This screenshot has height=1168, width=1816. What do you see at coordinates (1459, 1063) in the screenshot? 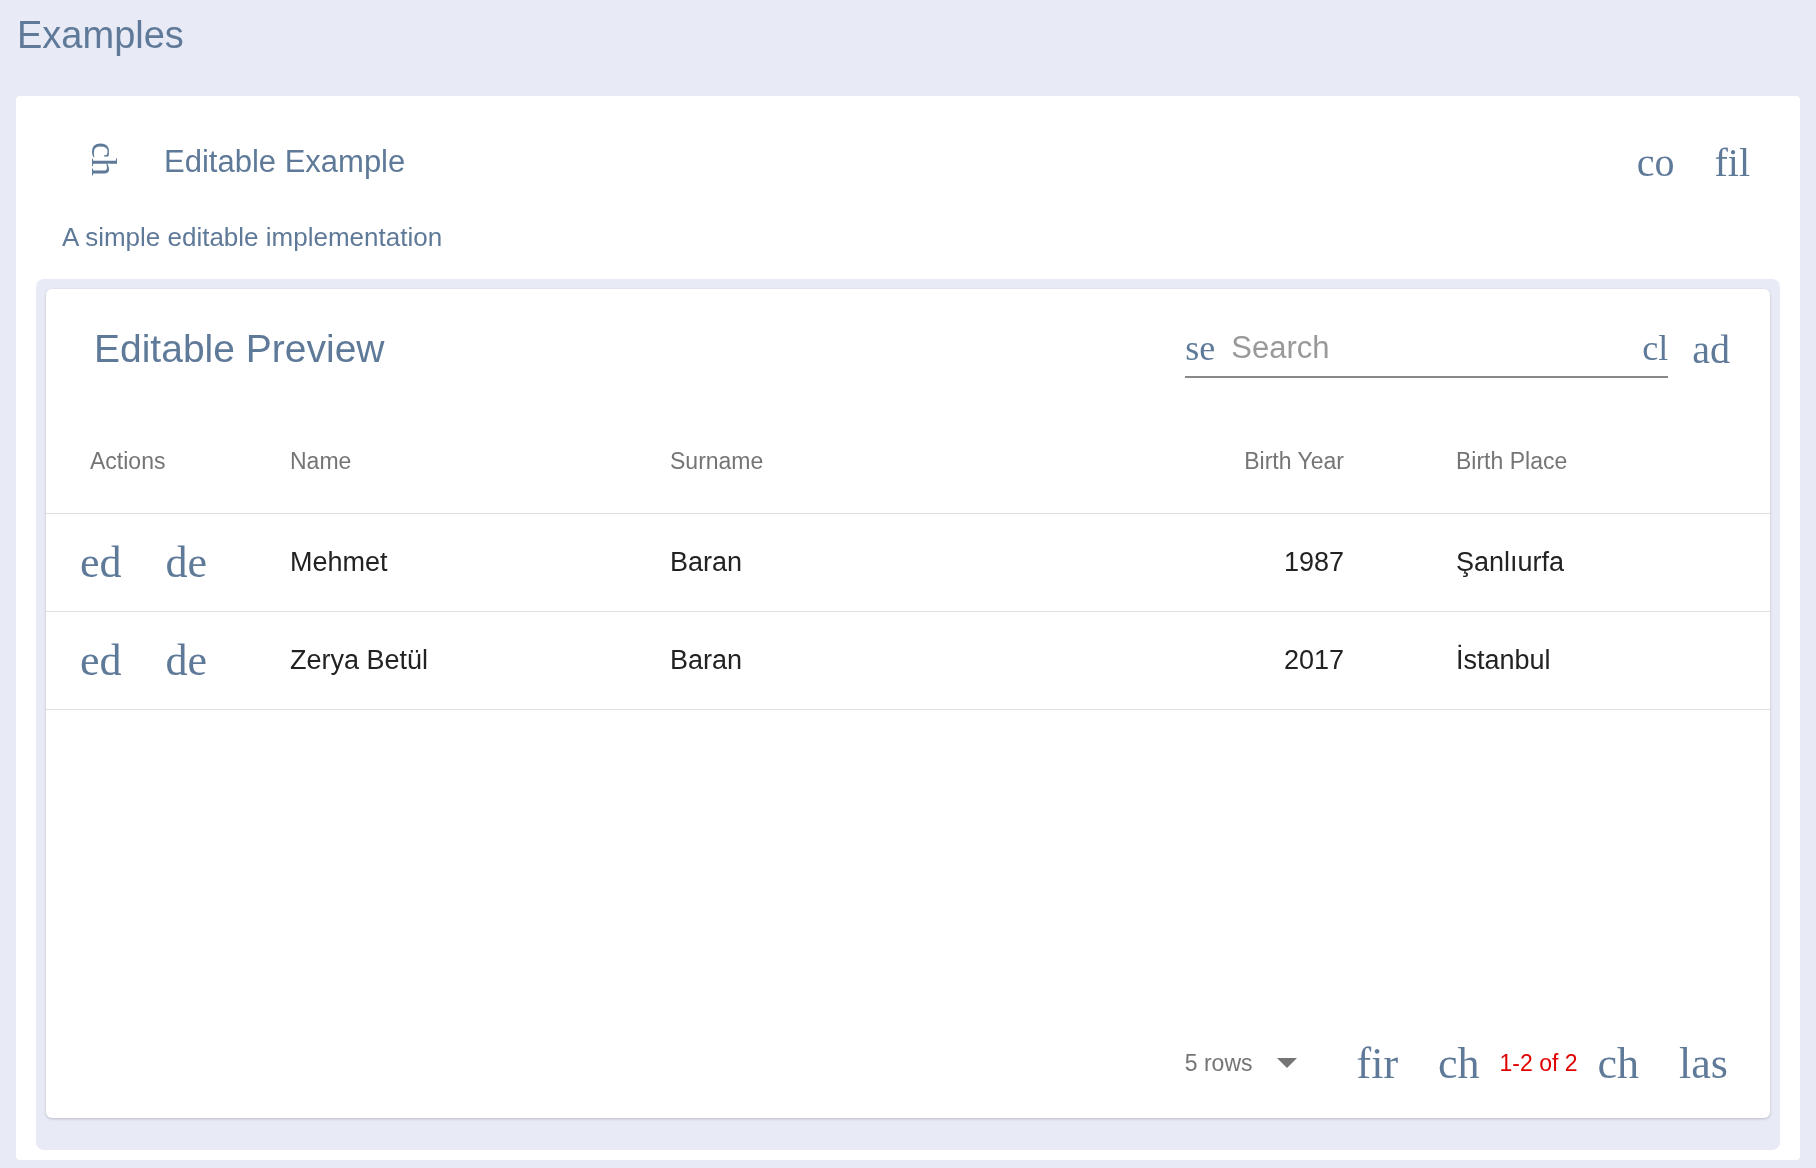
I see `previous-page-icon: ch` at bounding box center [1459, 1063].